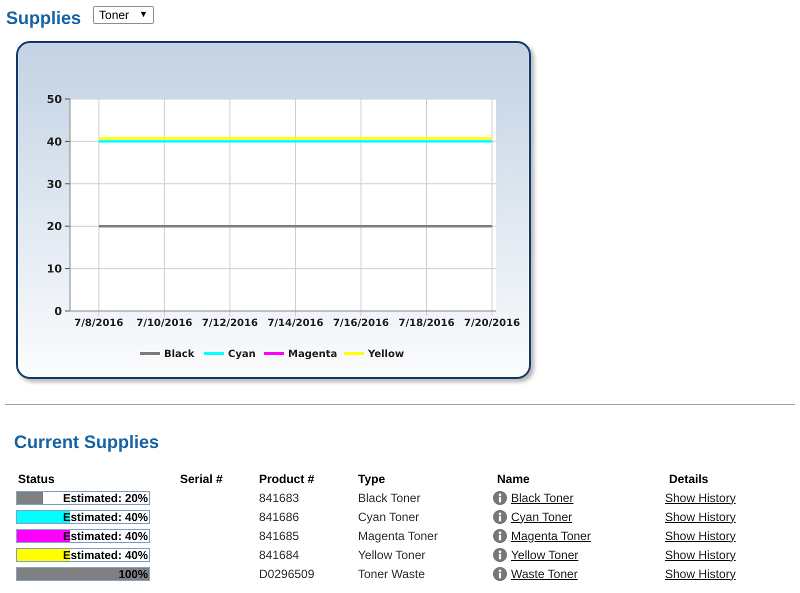 The image size is (800, 593). Describe the element at coordinates (105, 499) in the screenshot. I see `level-label: Estimated: 20%` at that location.